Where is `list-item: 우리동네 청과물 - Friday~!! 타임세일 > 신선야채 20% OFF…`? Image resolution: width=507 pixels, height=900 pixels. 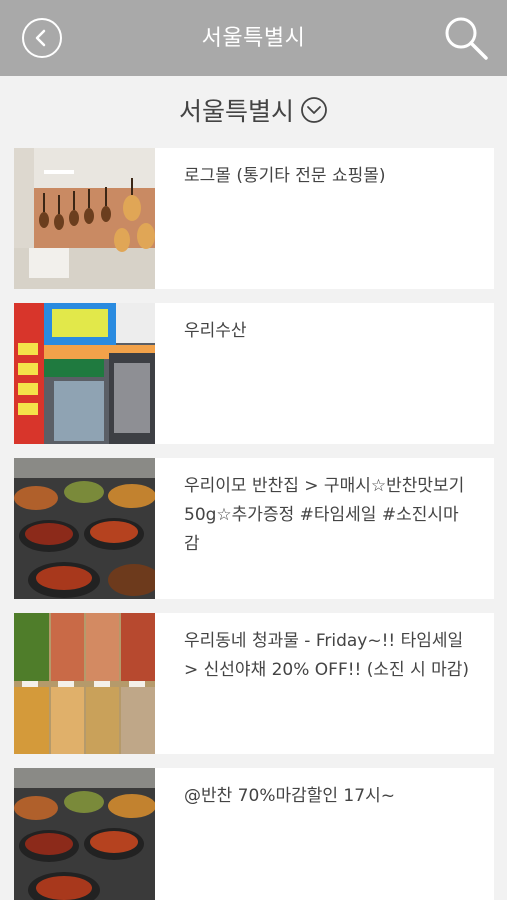 list-item: 우리동네 청과물 - Friday~!! 타임세일 > 신선야채 20% OFF… is located at coordinates (254, 683).